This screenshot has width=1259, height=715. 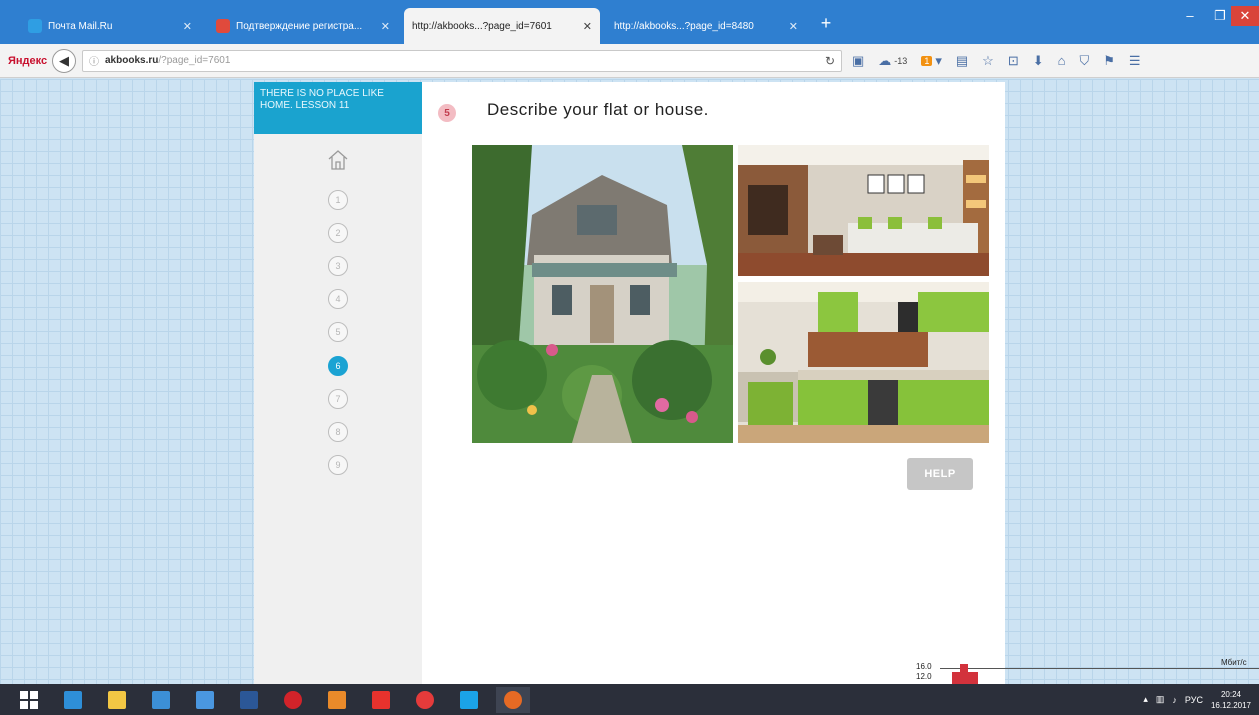 What do you see at coordinates (338, 108) in the screenshot?
I see `lesson-title: THERE IS NO PLACE LIKE HOME. Lesson 11` at bounding box center [338, 108].